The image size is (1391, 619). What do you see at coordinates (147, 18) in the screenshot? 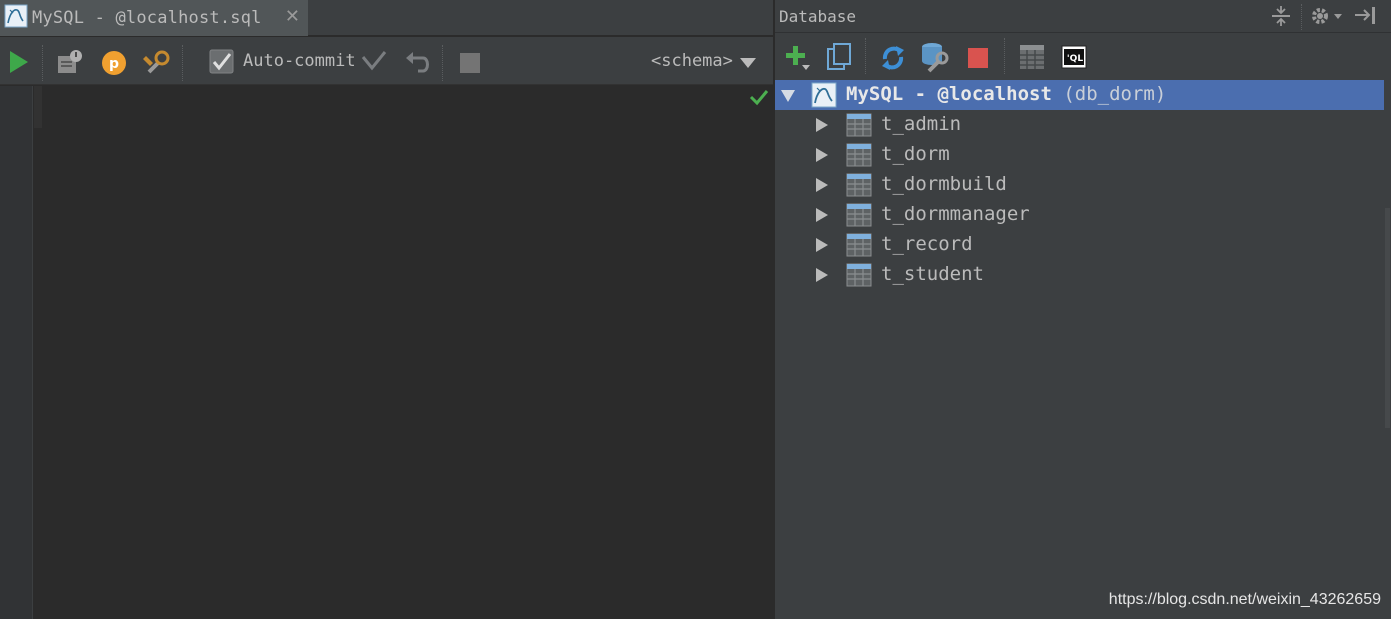
I see `editor-tab-label: MySQL - @localhost.sql` at bounding box center [147, 18].